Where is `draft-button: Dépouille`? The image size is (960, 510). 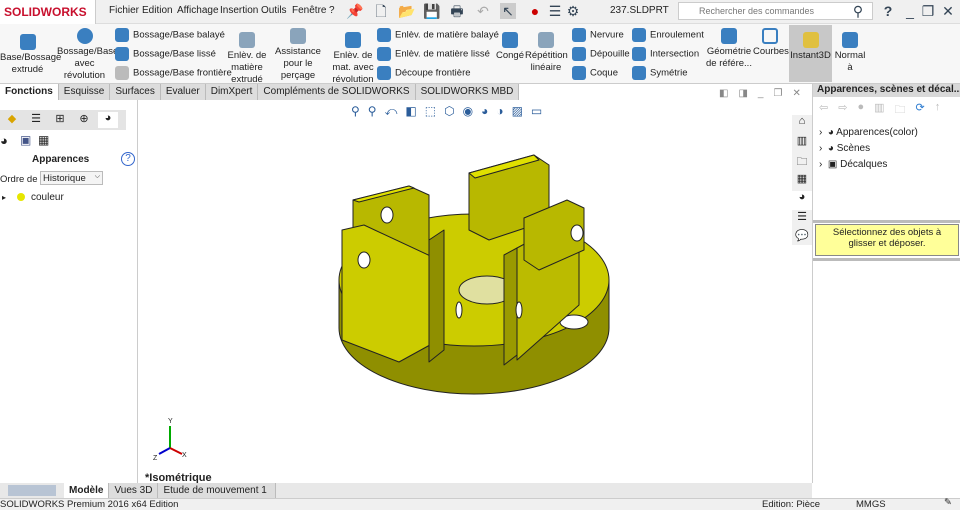
draft-button: Dépouille is located at coordinates (601, 54).